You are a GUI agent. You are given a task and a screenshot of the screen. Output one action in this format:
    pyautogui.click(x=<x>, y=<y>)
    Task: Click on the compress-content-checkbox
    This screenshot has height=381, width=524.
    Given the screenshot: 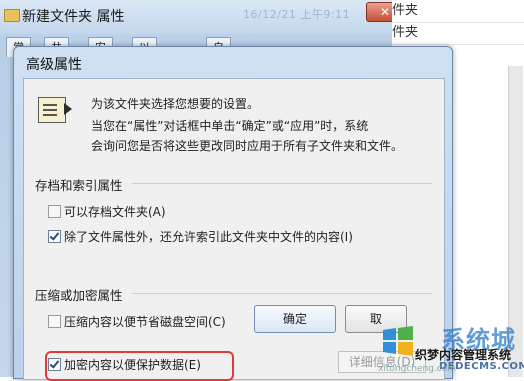 What is the action you would take?
    pyautogui.click(x=54, y=321)
    